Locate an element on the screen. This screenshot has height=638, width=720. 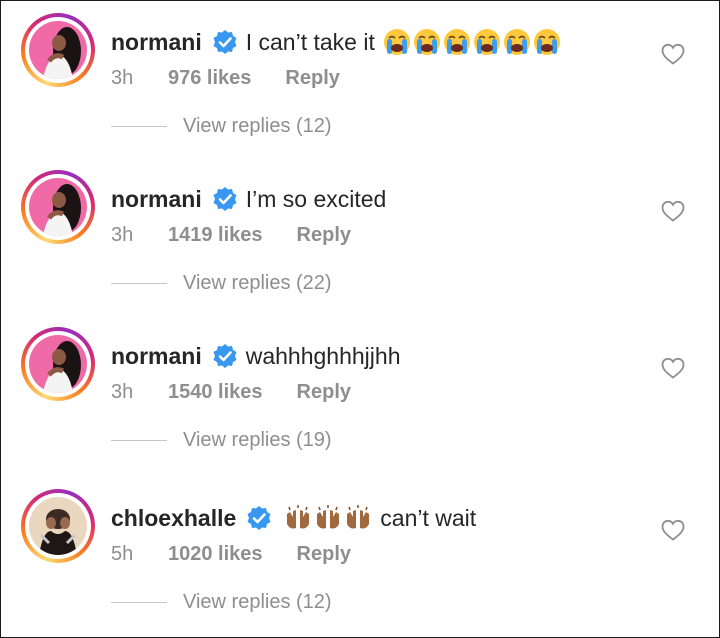
likes-count: 1540 likes is located at coordinates (215, 392).